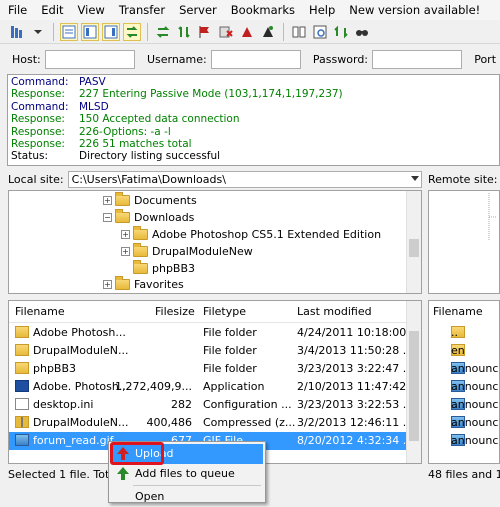 Image resolution: width=500 pixels, height=507 pixels. I want to click on app-icon, so click(22, 386).